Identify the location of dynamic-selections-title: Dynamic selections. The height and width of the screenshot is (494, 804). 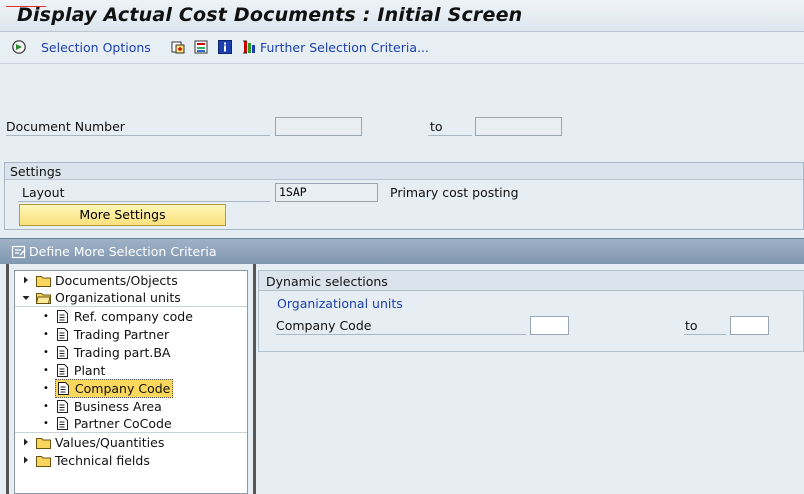
(327, 281).